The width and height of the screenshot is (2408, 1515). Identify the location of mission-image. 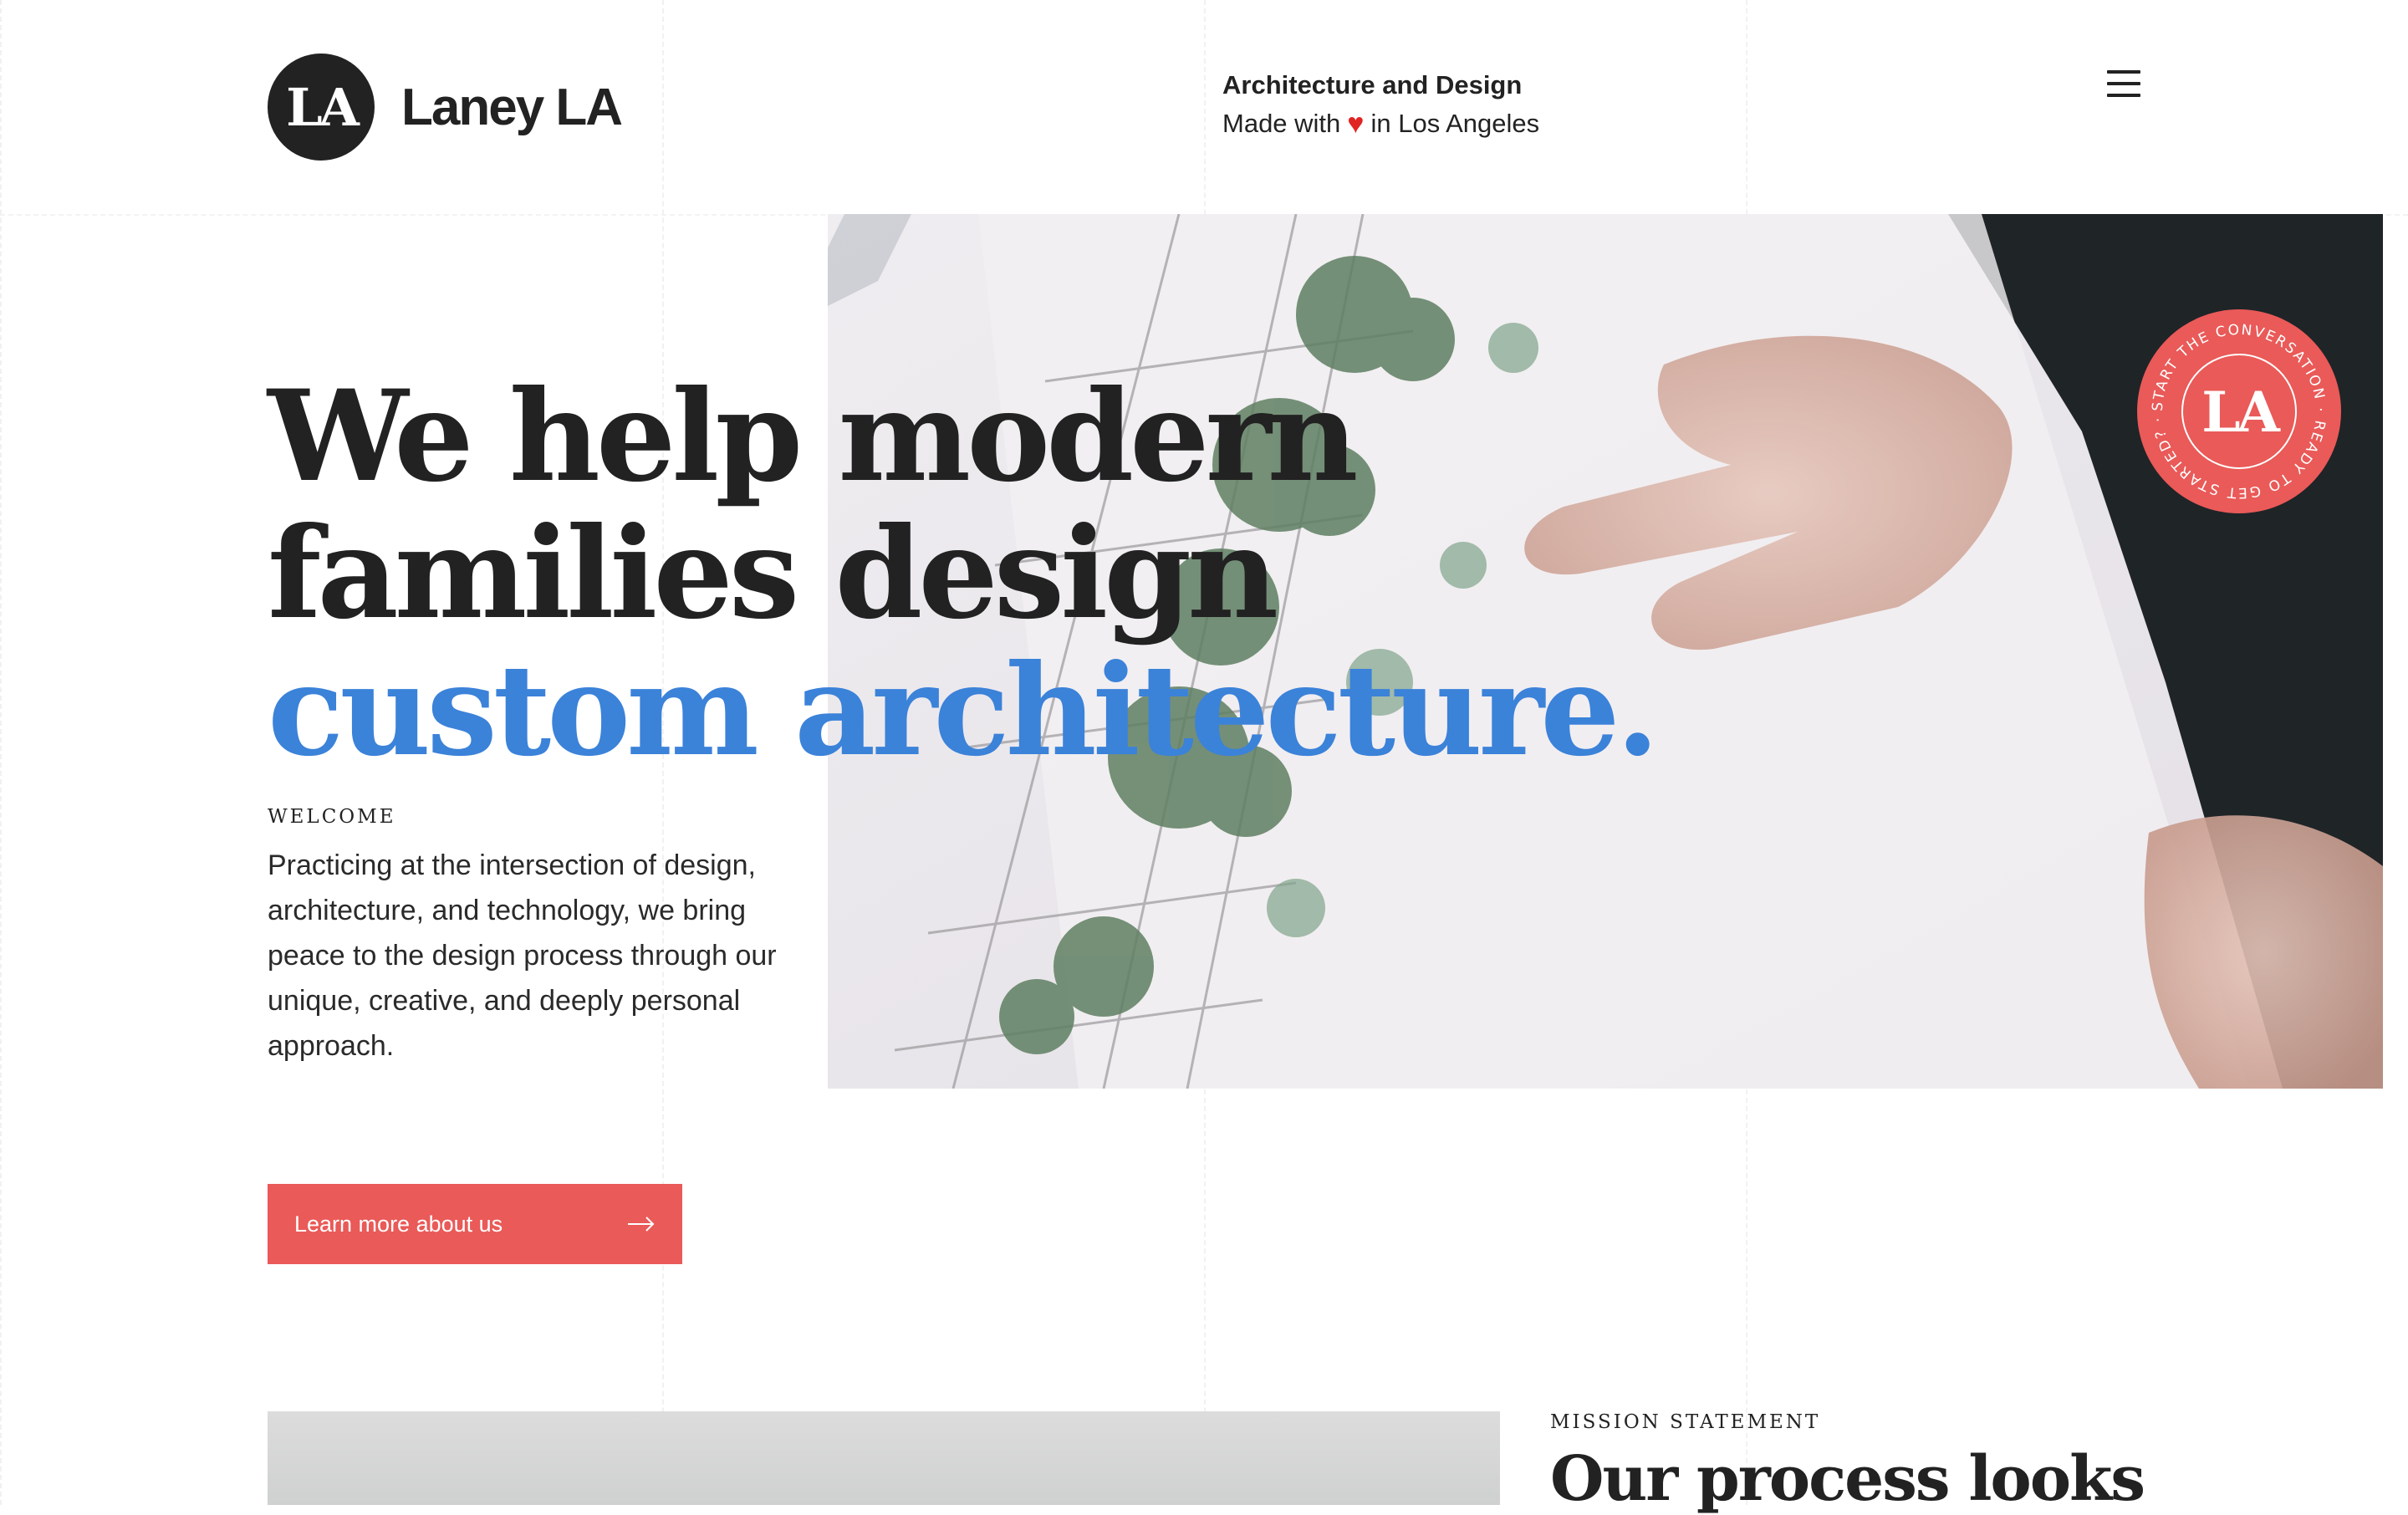
(884, 1458).